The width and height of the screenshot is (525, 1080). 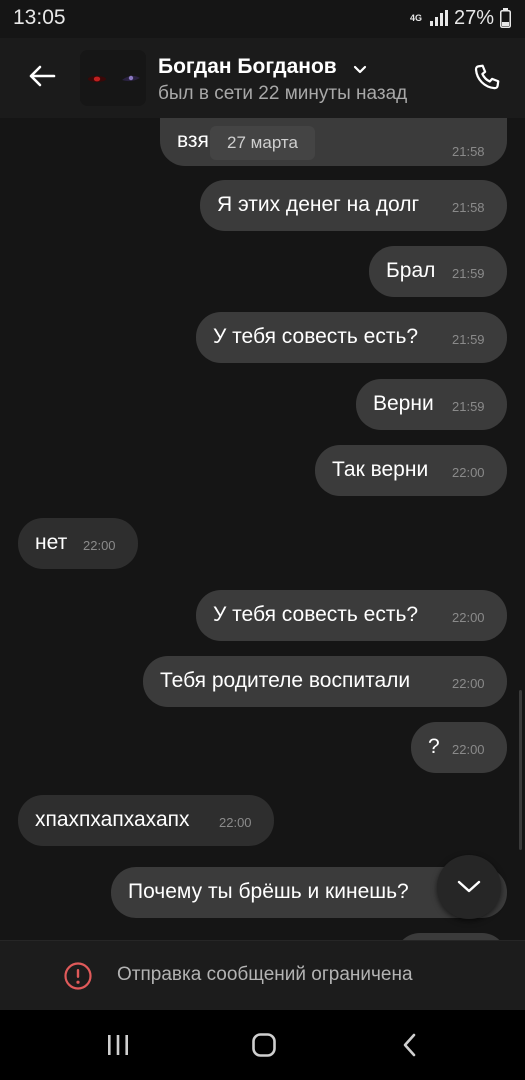 I want to click on contact-avatar, so click(x=113, y=78).